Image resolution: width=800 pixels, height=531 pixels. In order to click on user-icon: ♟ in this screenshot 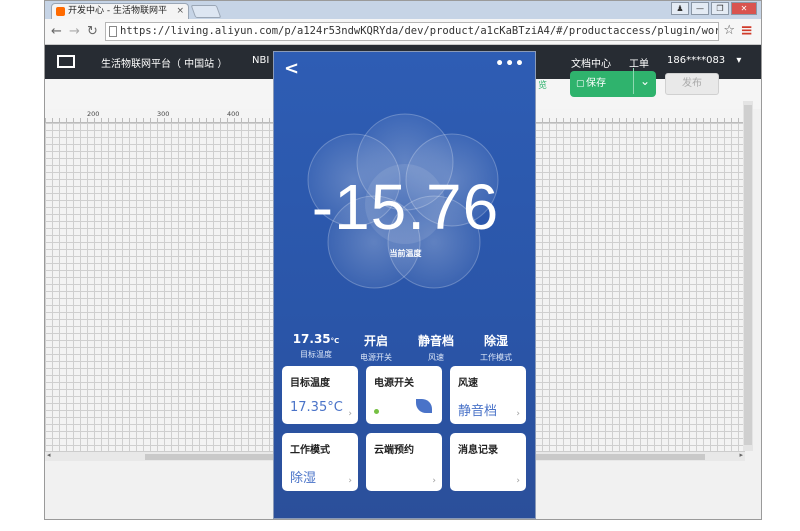, I will do `click(680, 8)`.